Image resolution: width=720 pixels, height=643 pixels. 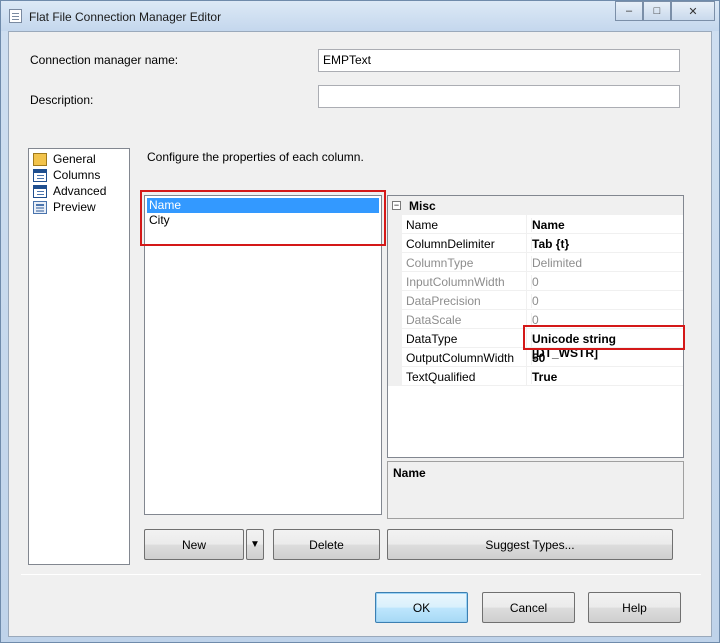 I want to click on nav-item-advanced: Advanced, so click(x=69, y=191).